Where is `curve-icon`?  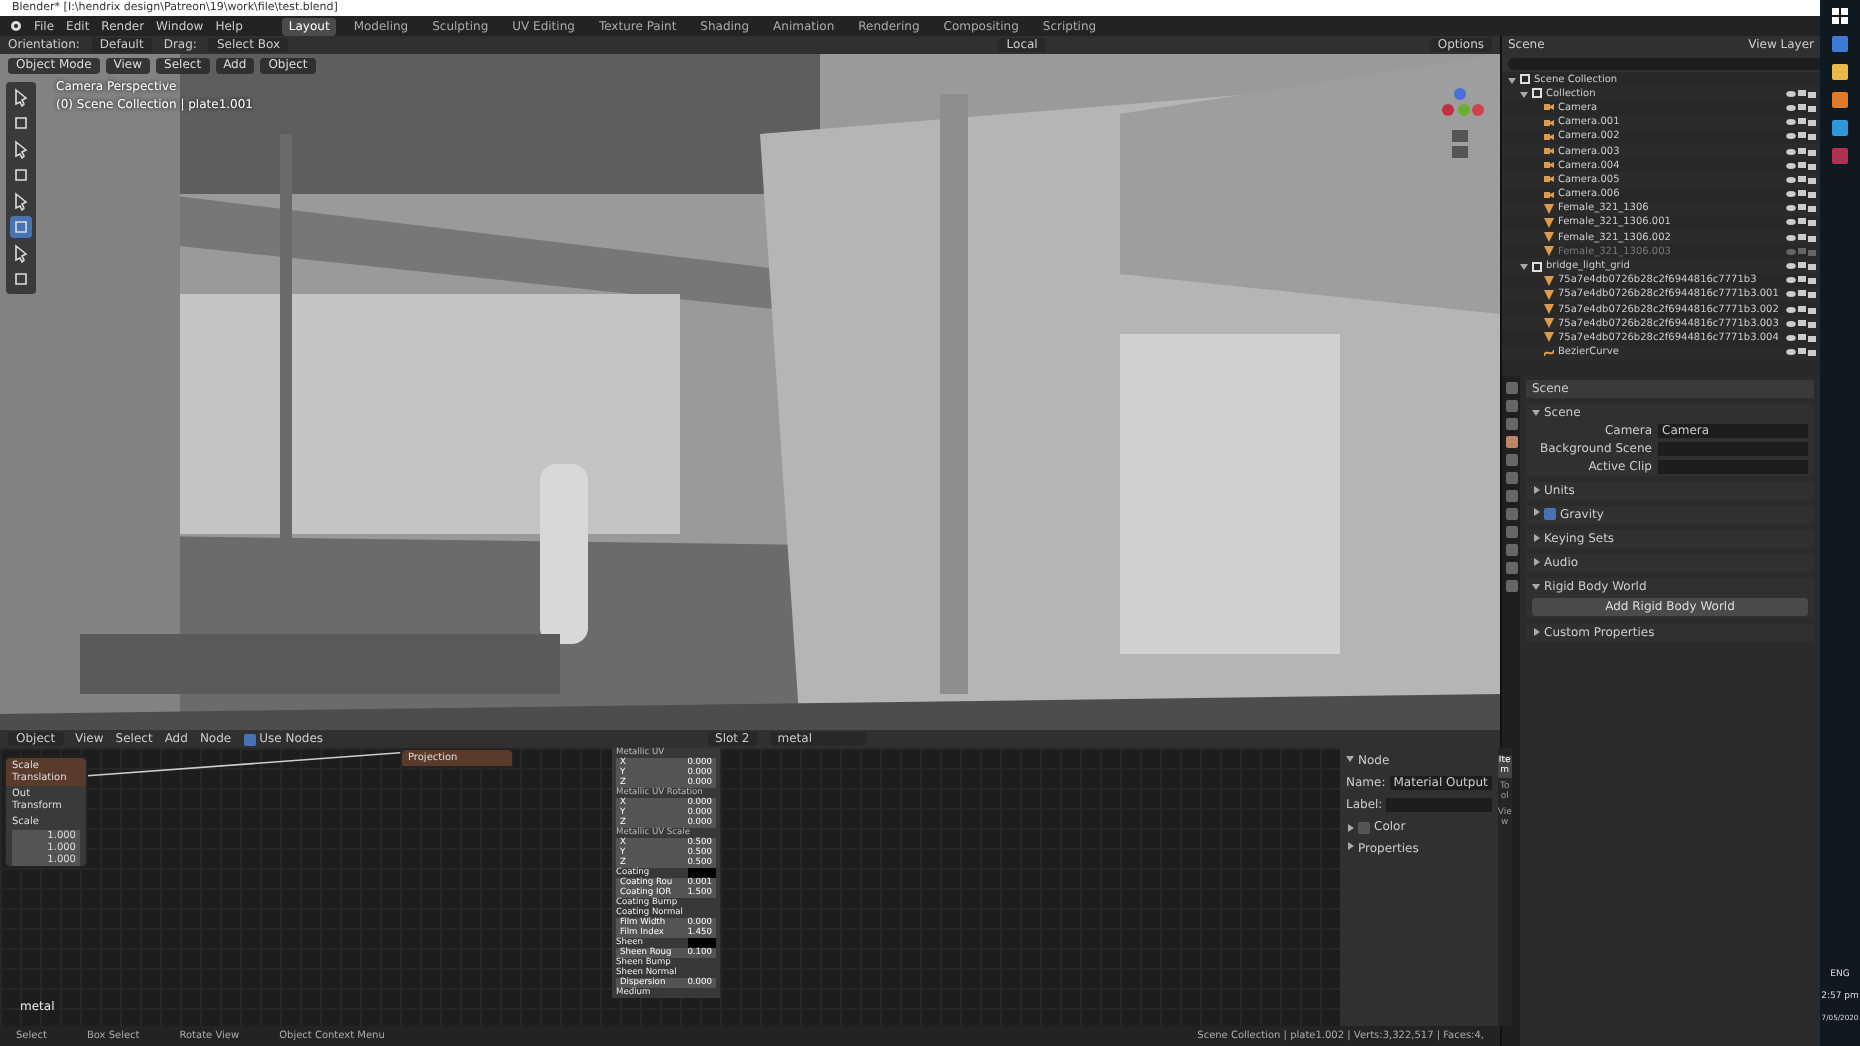 curve-icon is located at coordinates (1549, 352).